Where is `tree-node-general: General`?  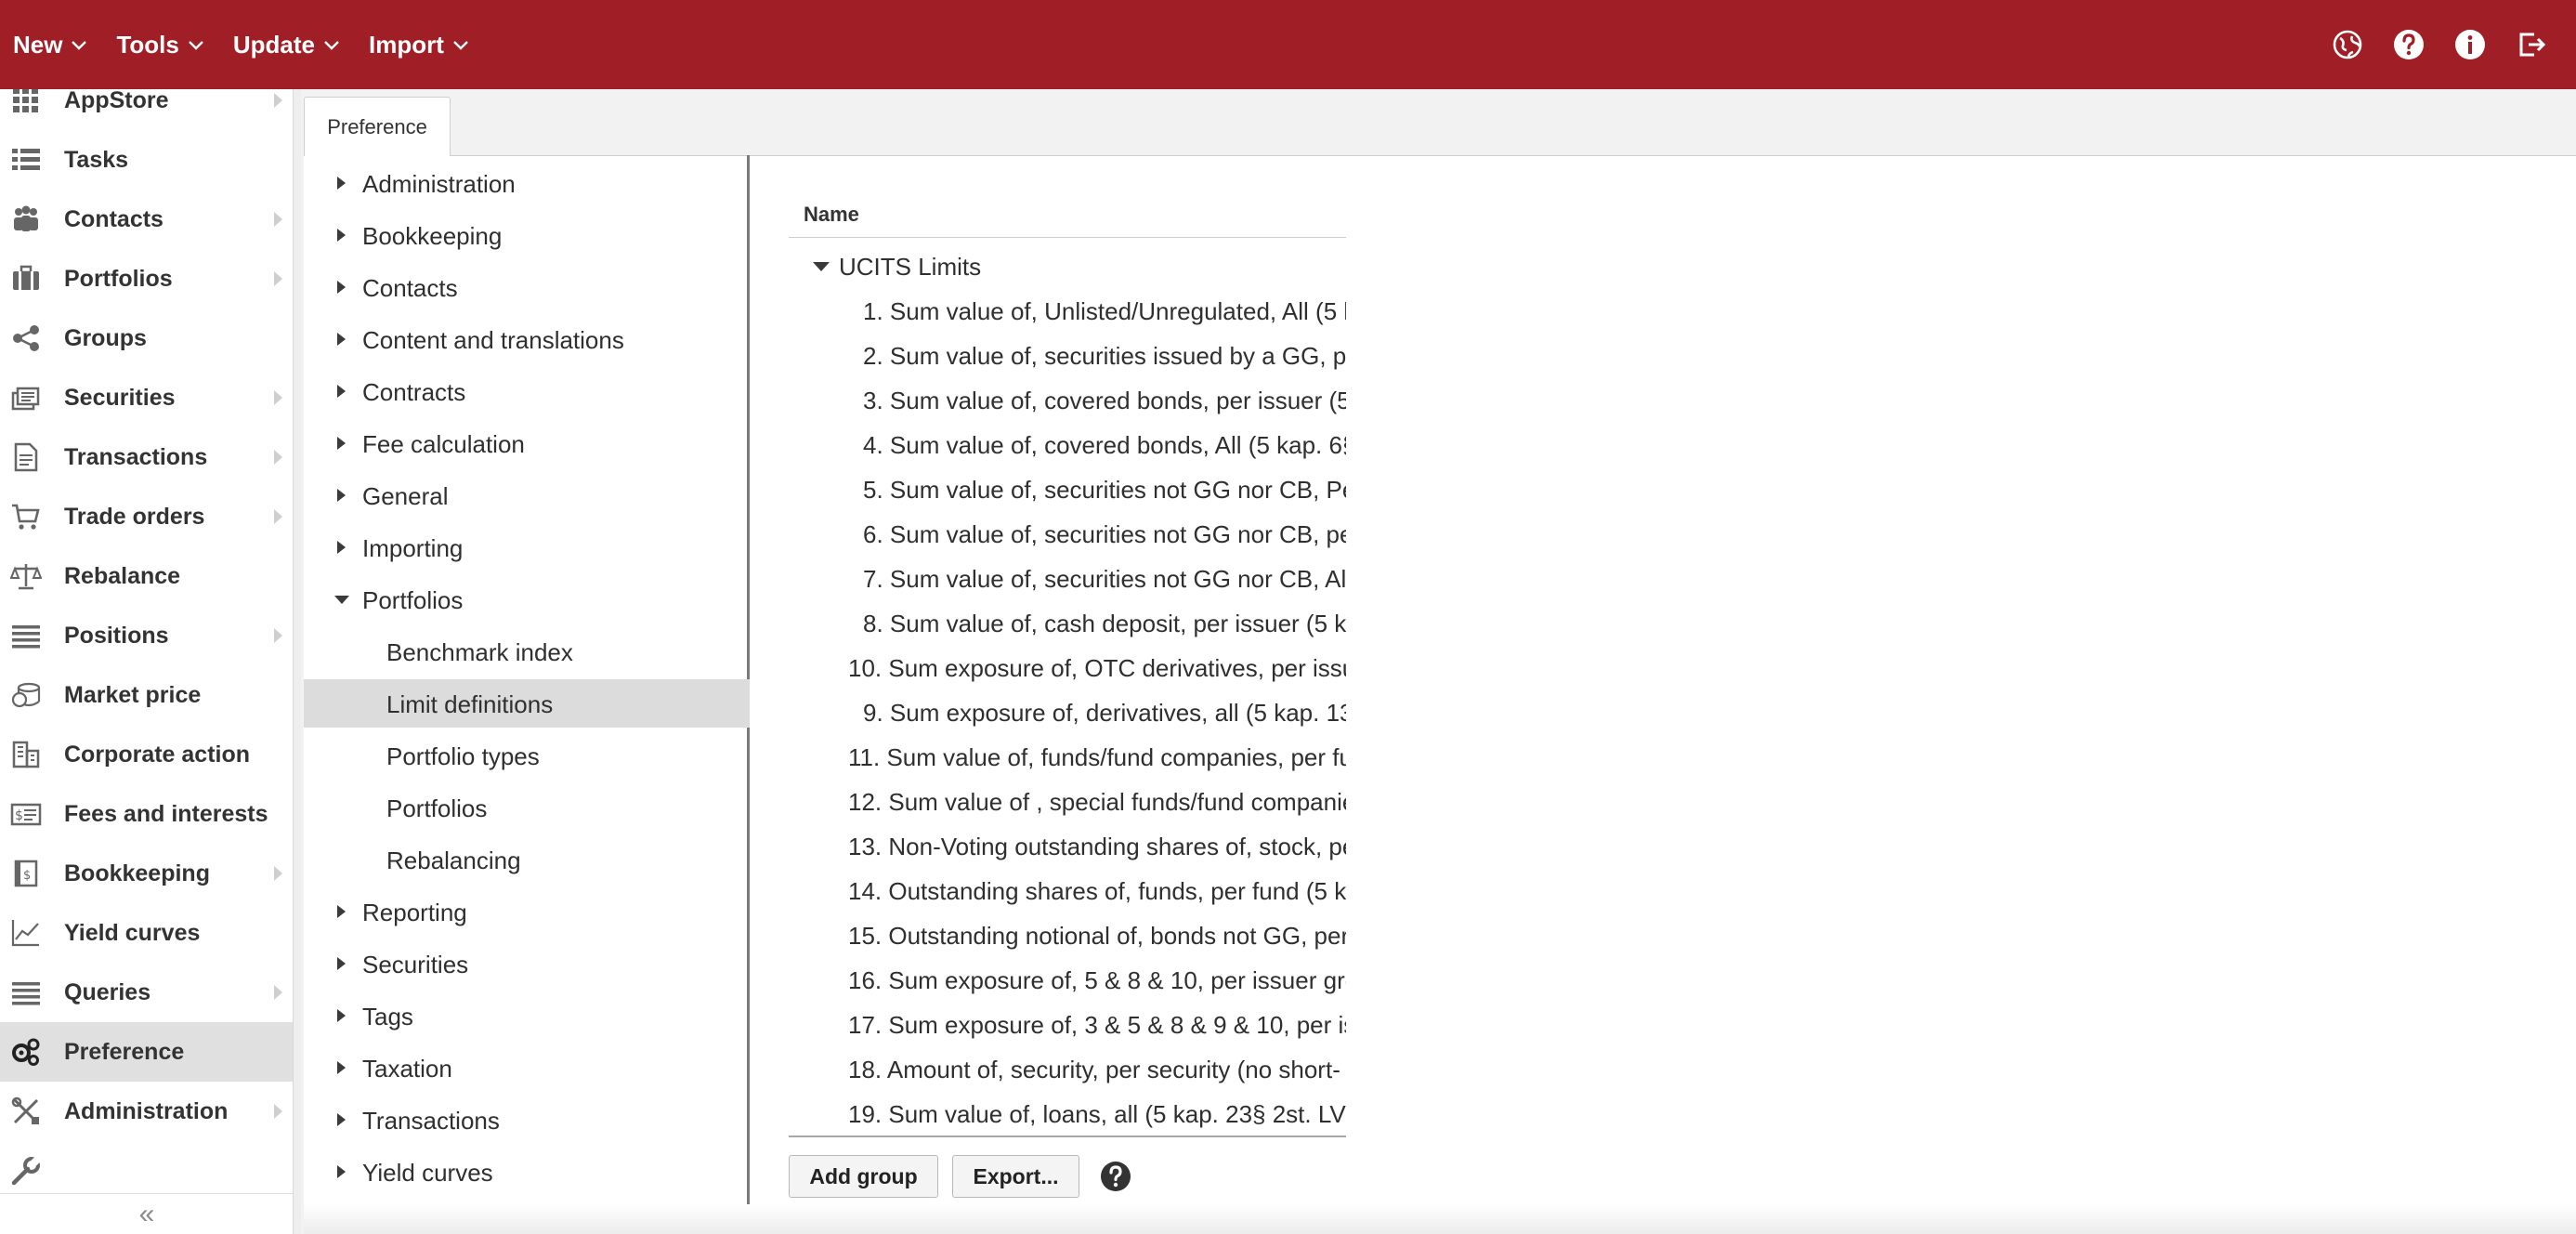 tree-node-general: General is located at coordinates (527, 495).